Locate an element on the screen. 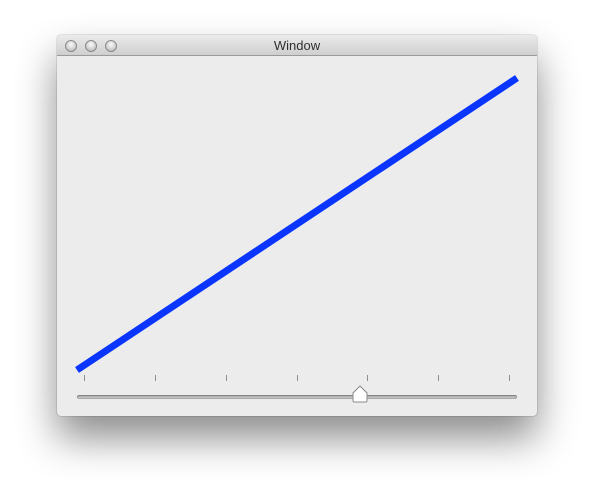 The image size is (594, 496). slider-track is located at coordinates (297, 397).